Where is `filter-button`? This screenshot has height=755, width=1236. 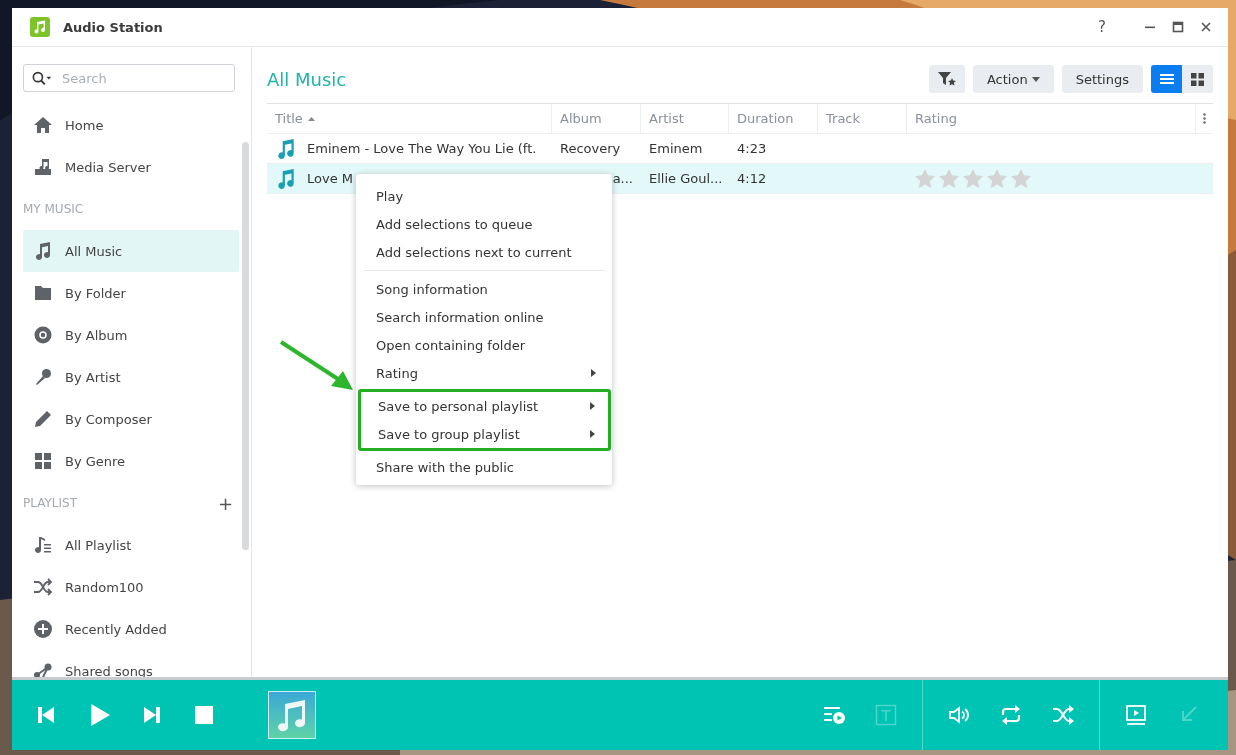 filter-button is located at coordinates (946, 79).